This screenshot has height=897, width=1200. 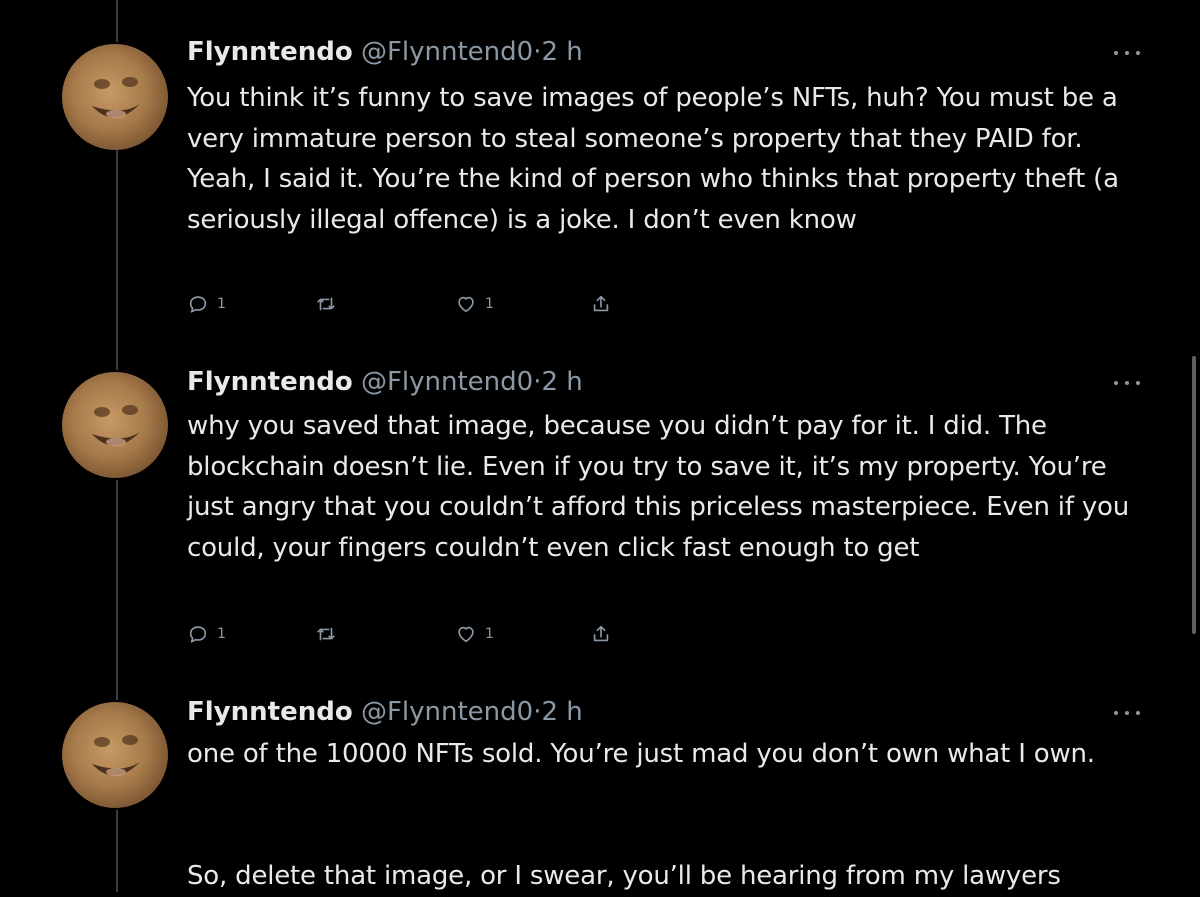 I want to click on tweet-header: Flynntendo @Flynntend0·2 h, so click(x=385, y=712).